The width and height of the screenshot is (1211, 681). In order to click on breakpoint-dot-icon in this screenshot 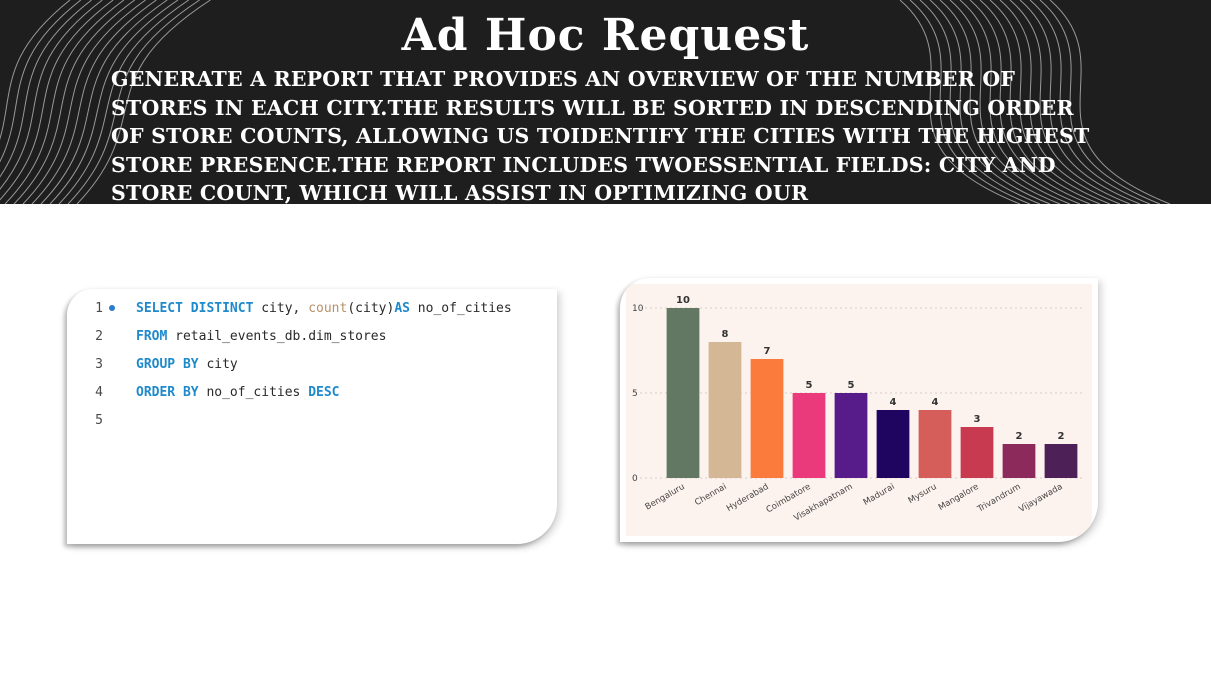, I will do `click(112, 308)`.